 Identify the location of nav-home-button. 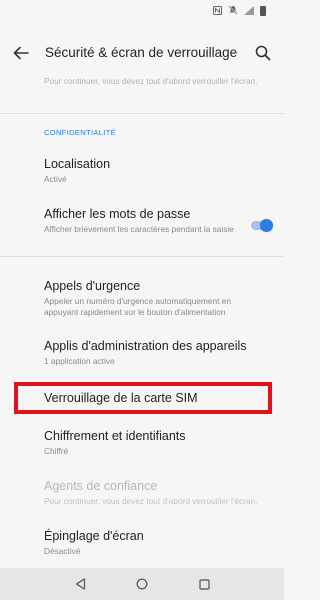
(142, 584).